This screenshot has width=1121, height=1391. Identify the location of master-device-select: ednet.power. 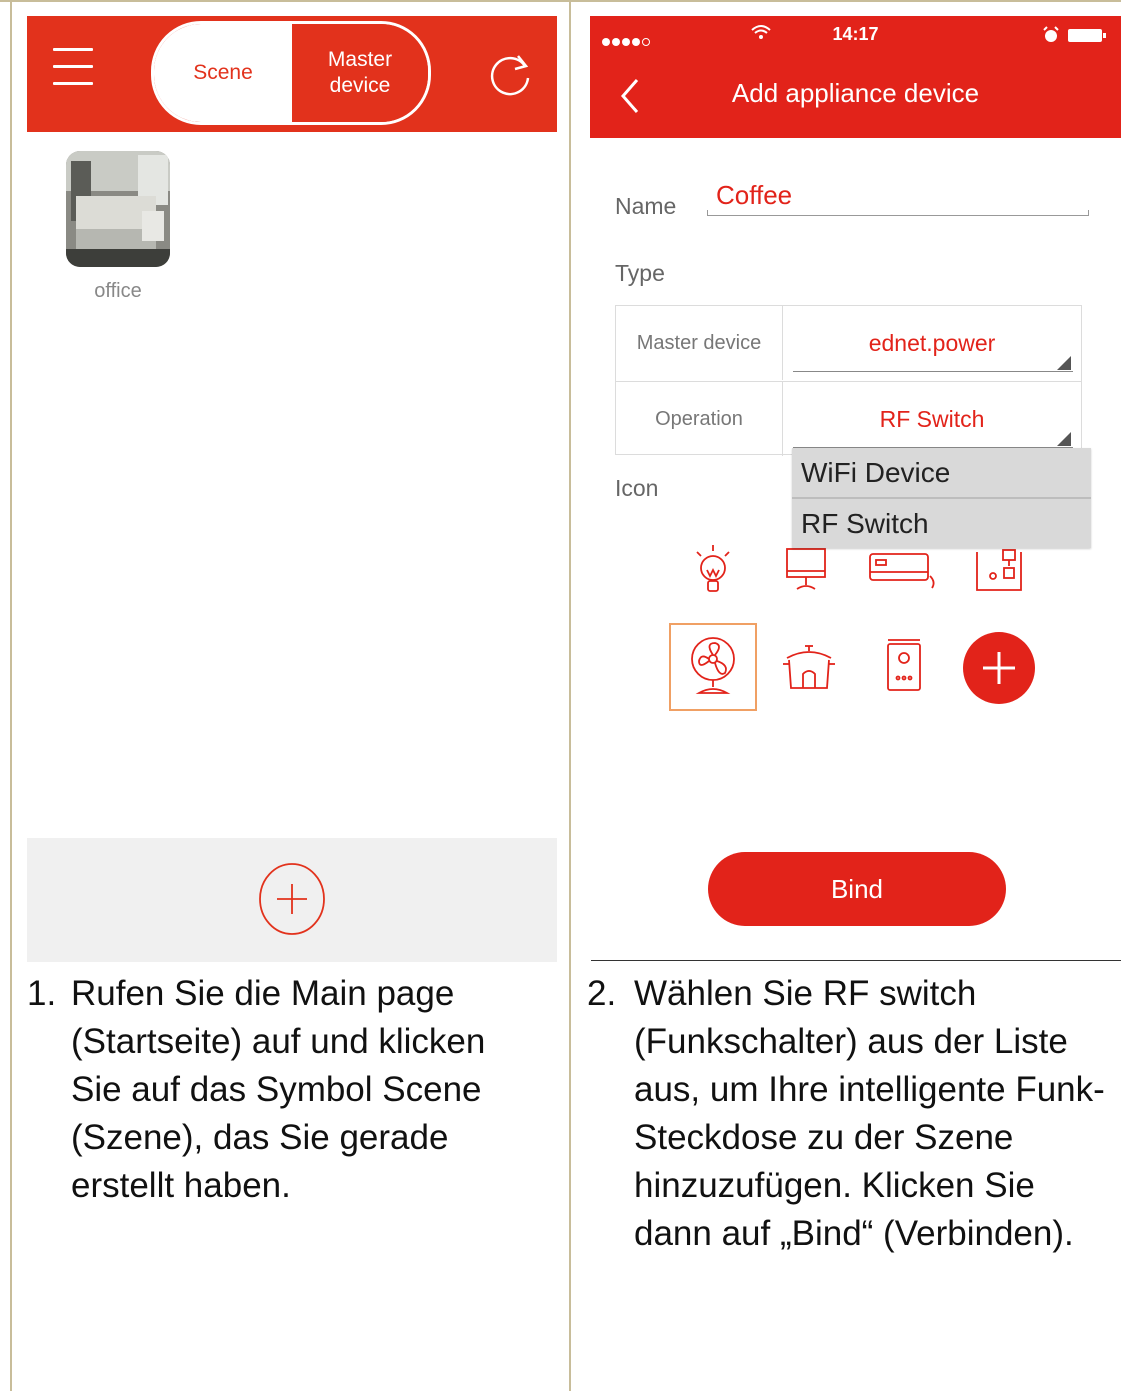
(932, 343).